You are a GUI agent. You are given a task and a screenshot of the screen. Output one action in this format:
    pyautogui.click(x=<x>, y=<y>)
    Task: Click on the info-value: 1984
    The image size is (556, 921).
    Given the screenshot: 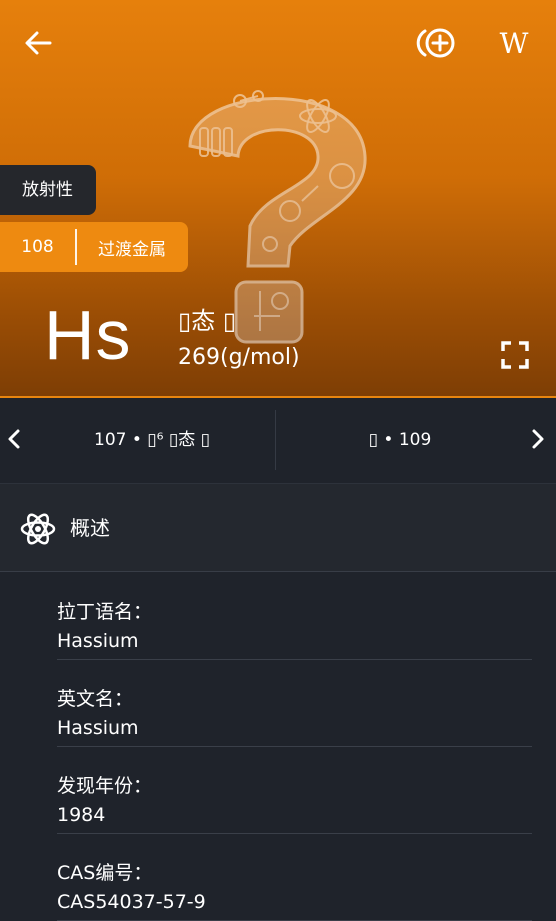 What is the action you would take?
    pyautogui.click(x=81, y=815)
    